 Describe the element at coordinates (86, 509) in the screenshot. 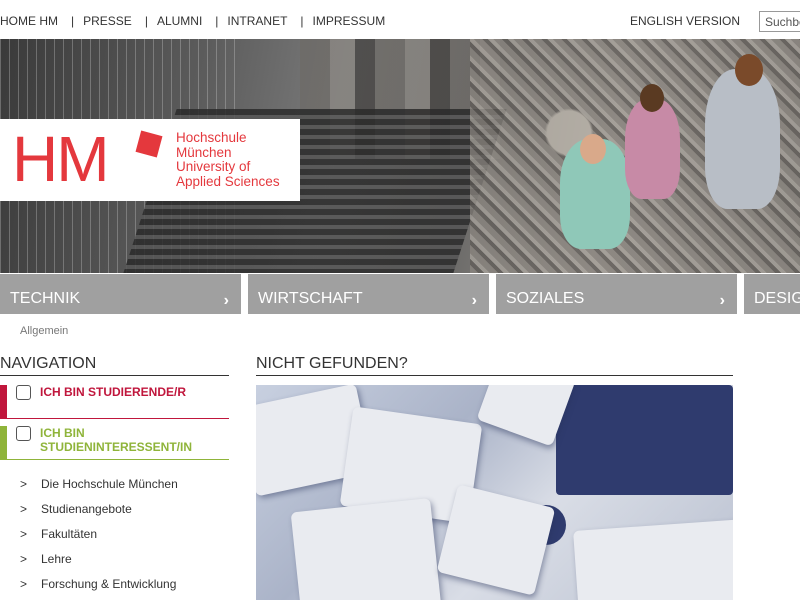

I see `sidebar-item-label: Studienangebote` at that location.